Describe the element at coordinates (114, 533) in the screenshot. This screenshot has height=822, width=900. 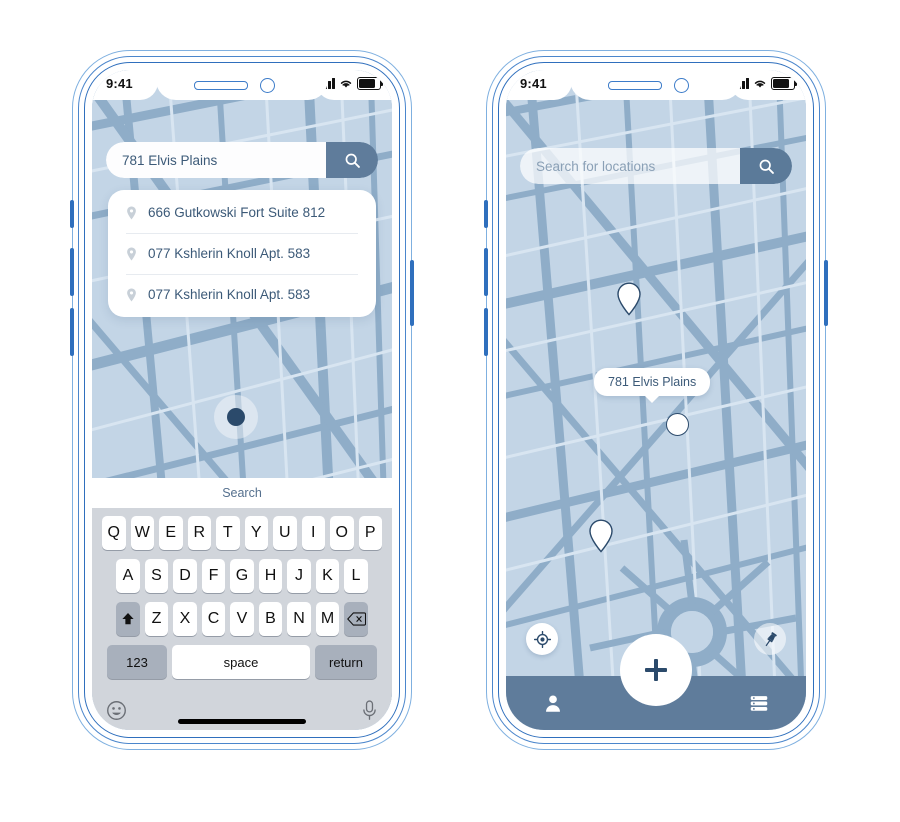
I see `key-q: Q` at that location.